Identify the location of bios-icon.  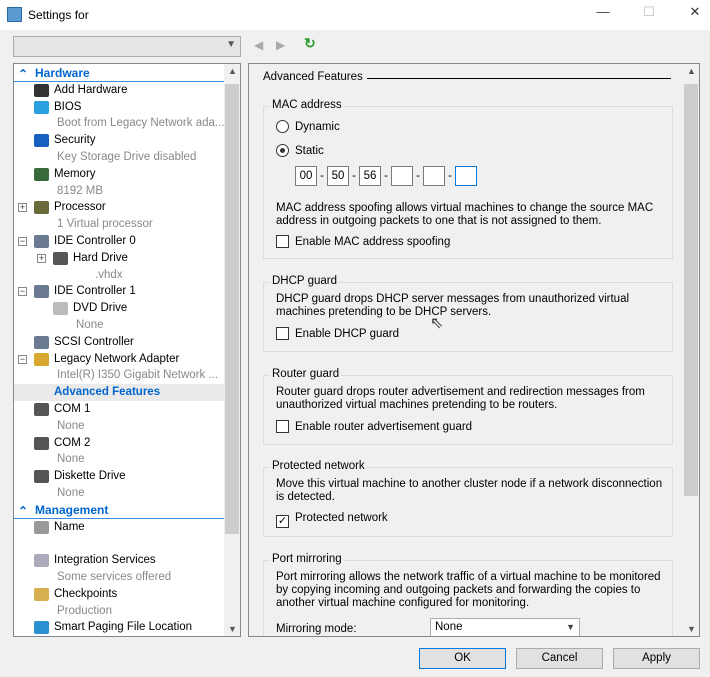
(41, 107).